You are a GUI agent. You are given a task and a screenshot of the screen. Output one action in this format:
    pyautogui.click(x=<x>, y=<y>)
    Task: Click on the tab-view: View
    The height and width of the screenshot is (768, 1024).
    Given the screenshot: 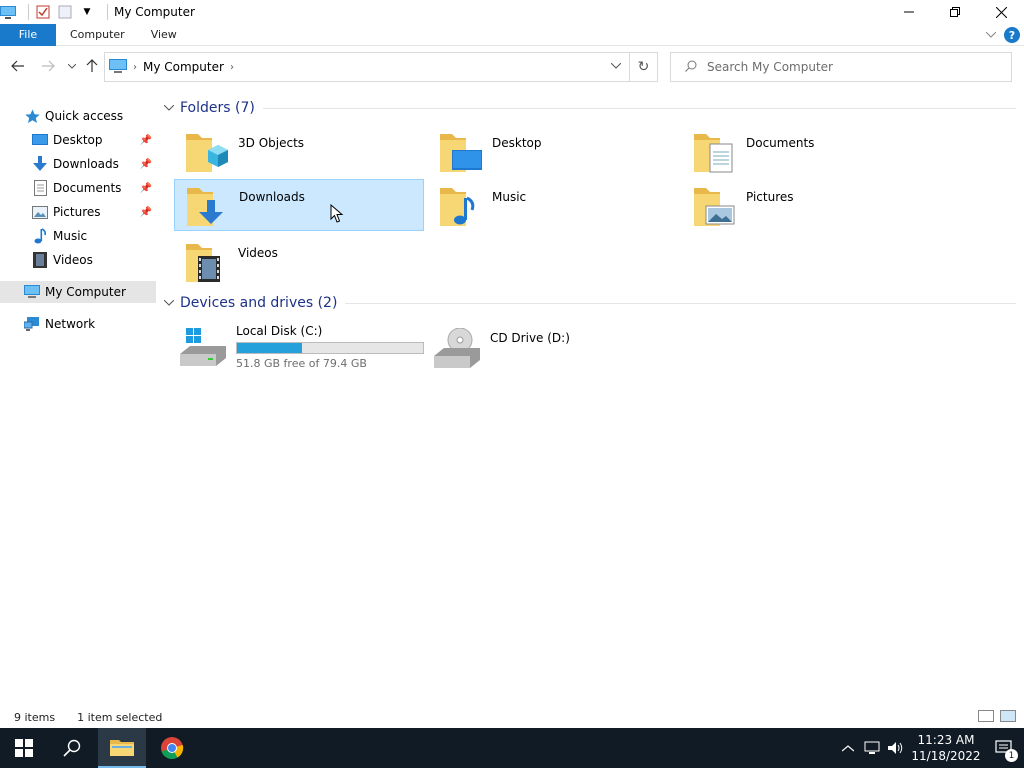 What is the action you would take?
    pyautogui.click(x=164, y=35)
    